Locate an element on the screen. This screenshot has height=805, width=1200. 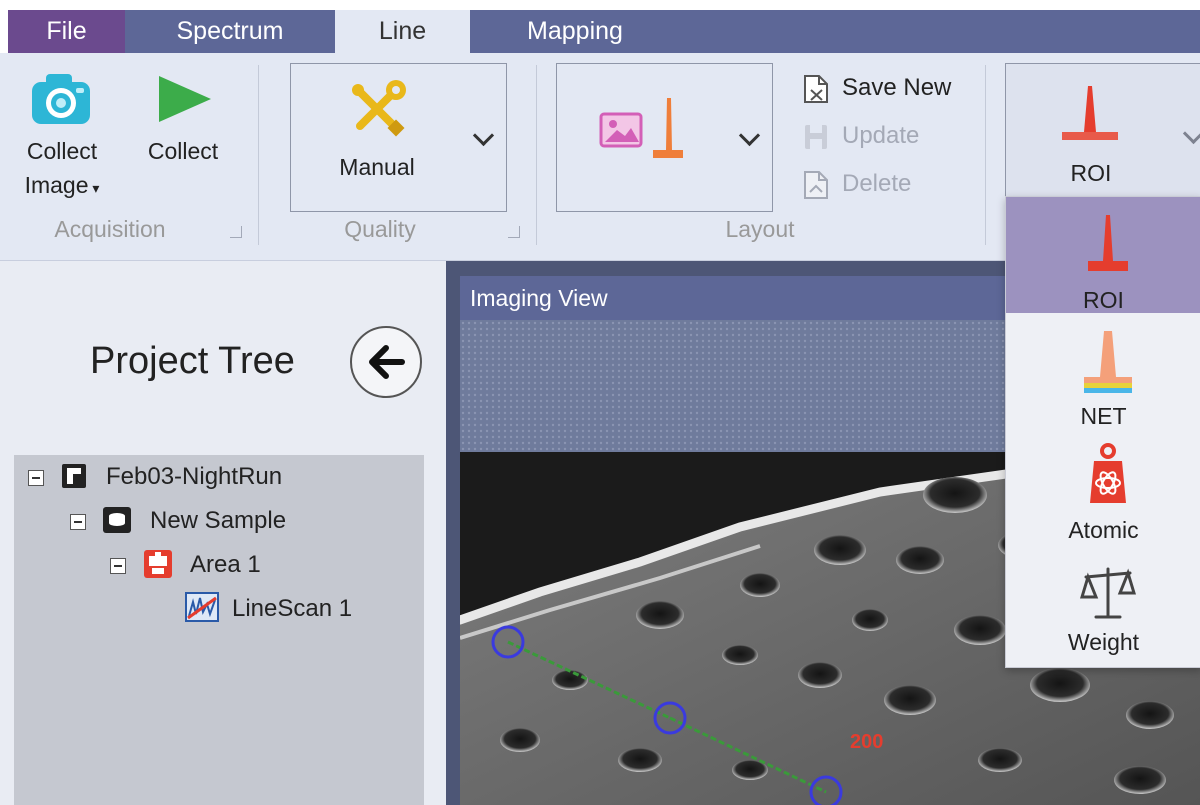
menu-item-atomic: Atomic is located at coordinates (1103, 491).